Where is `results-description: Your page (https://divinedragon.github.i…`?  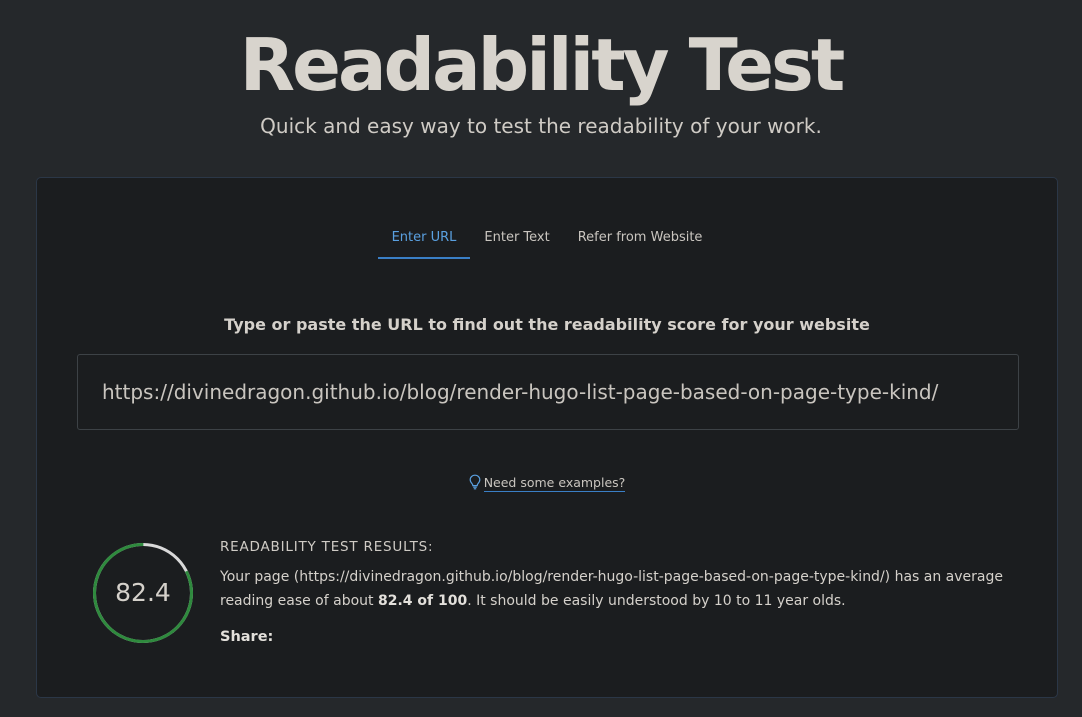 results-description: Your page (https://divinedragon.github.i… is located at coordinates (620, 589).